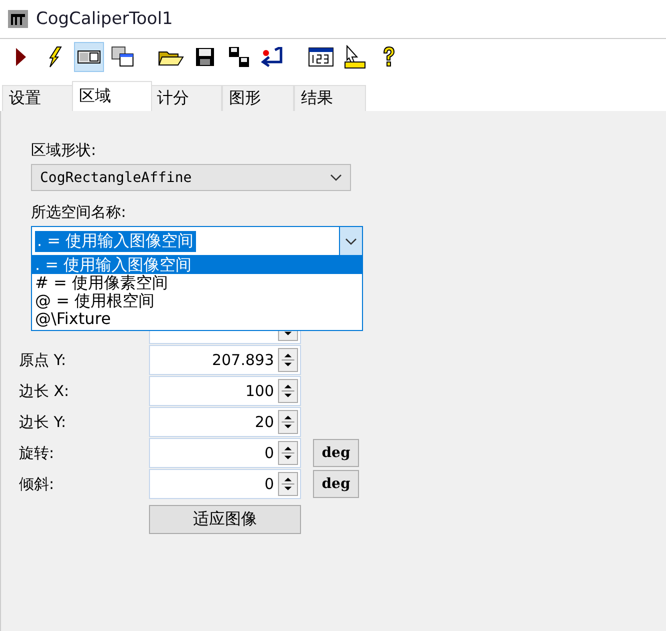 This screenshot has height=631, width=666. I want to click on field-label: 所选空间名称:, so click(79, 212).